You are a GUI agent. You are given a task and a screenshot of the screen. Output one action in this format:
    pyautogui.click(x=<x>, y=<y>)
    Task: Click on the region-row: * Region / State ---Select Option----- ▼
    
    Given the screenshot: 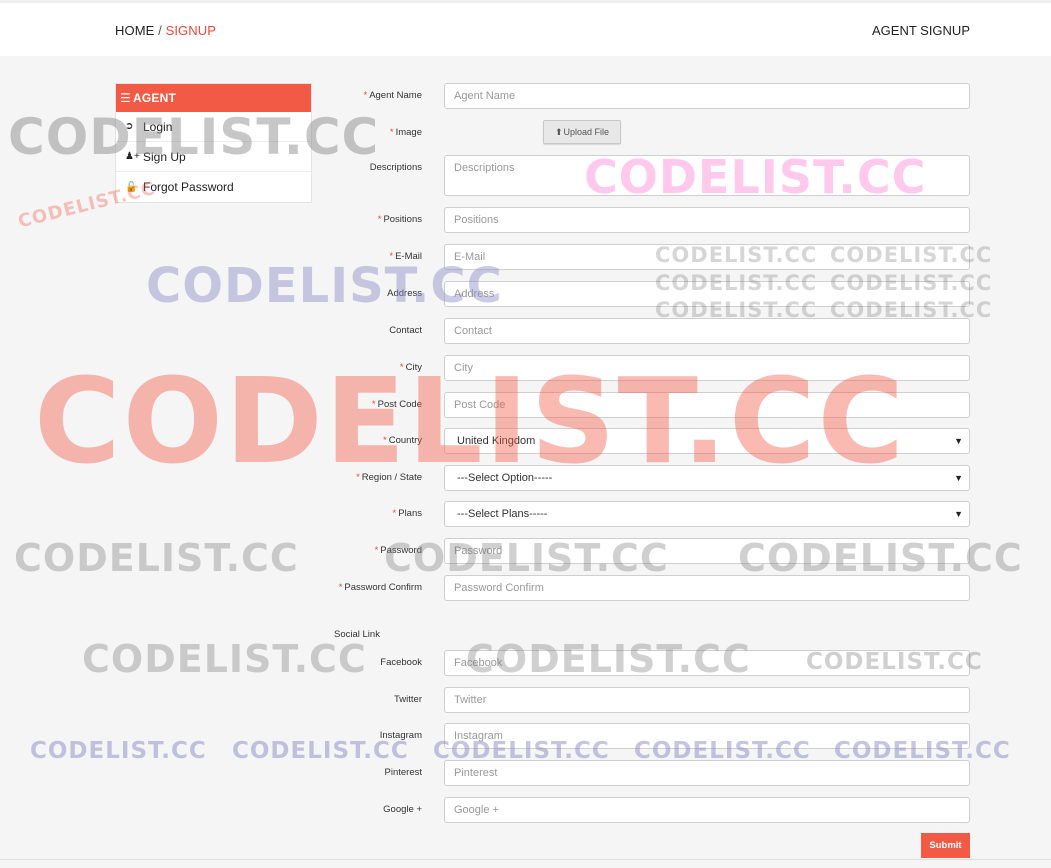 What is the action you would take?
    pyautogui.click(x=635, y=478)
    